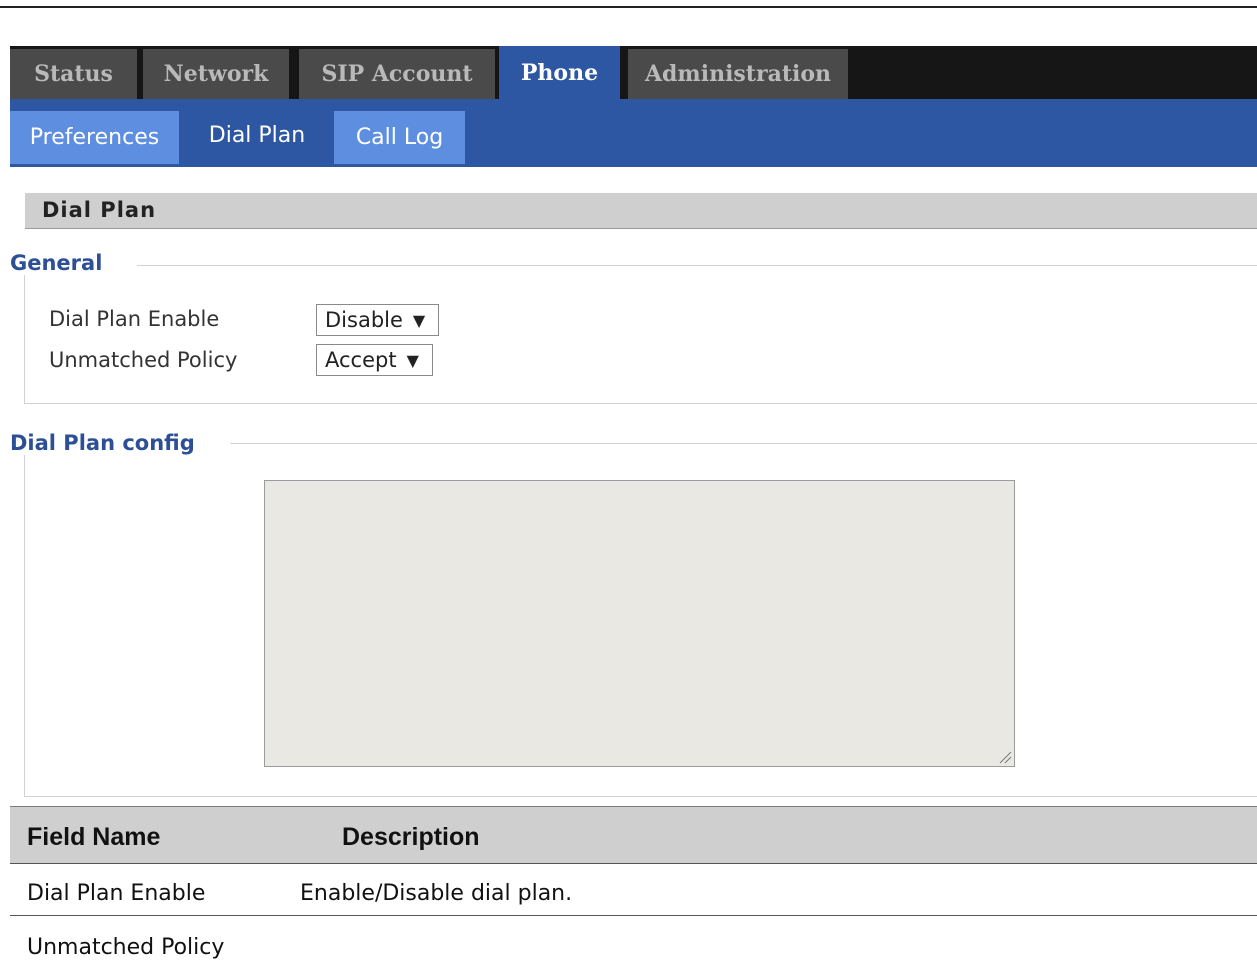 This screenshot has width=1257, height=965. Describe the element at coordinates (116, 893) in the screenshot. I see `row1-field-name: Dial Plan Enable` at that location.